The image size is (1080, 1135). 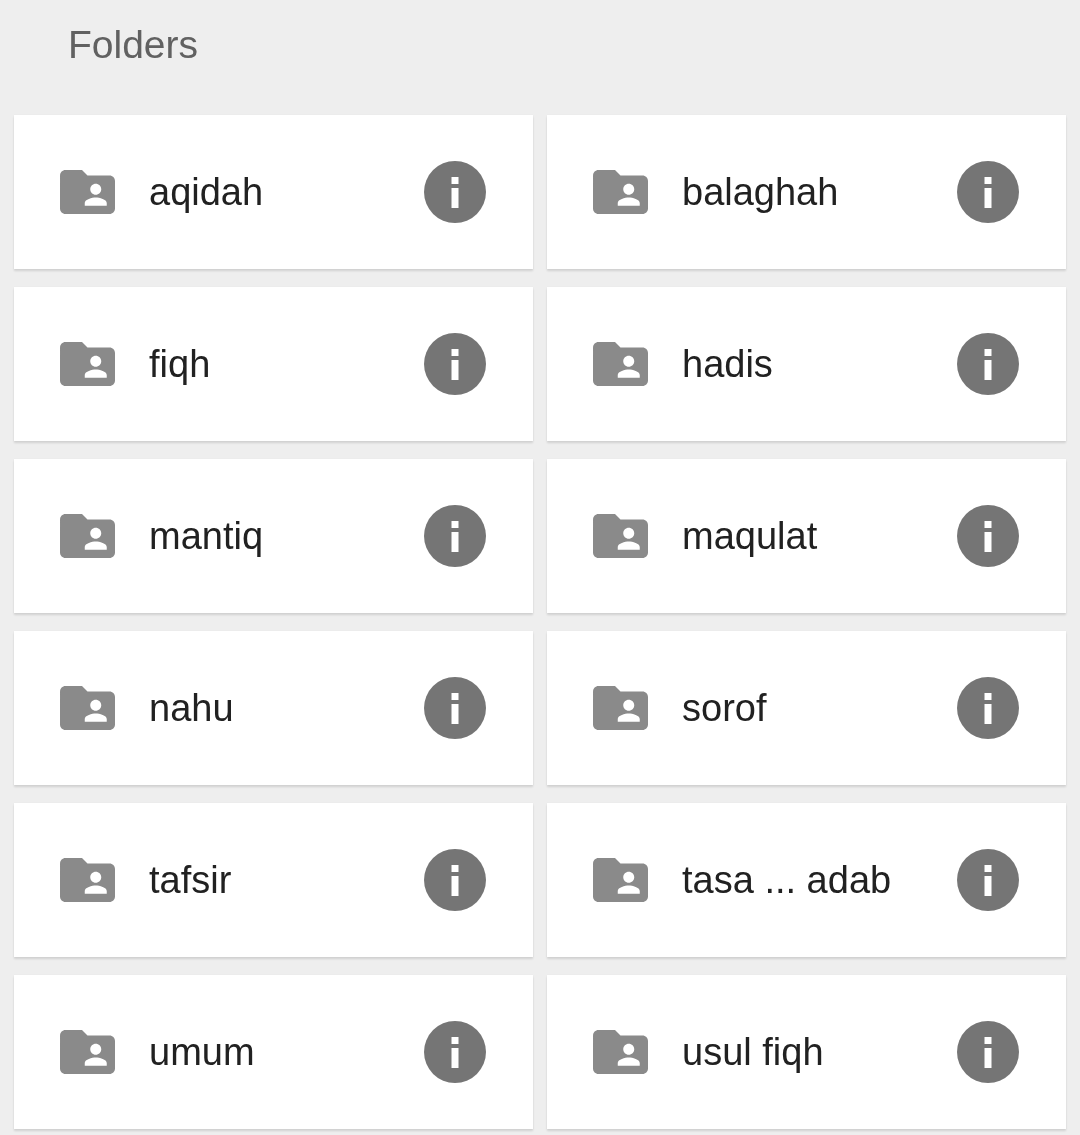 What do you see at coordinates (273, 192) in the screenshot?
I see `folder-card: aqidah` at bounding box center [273, 192].